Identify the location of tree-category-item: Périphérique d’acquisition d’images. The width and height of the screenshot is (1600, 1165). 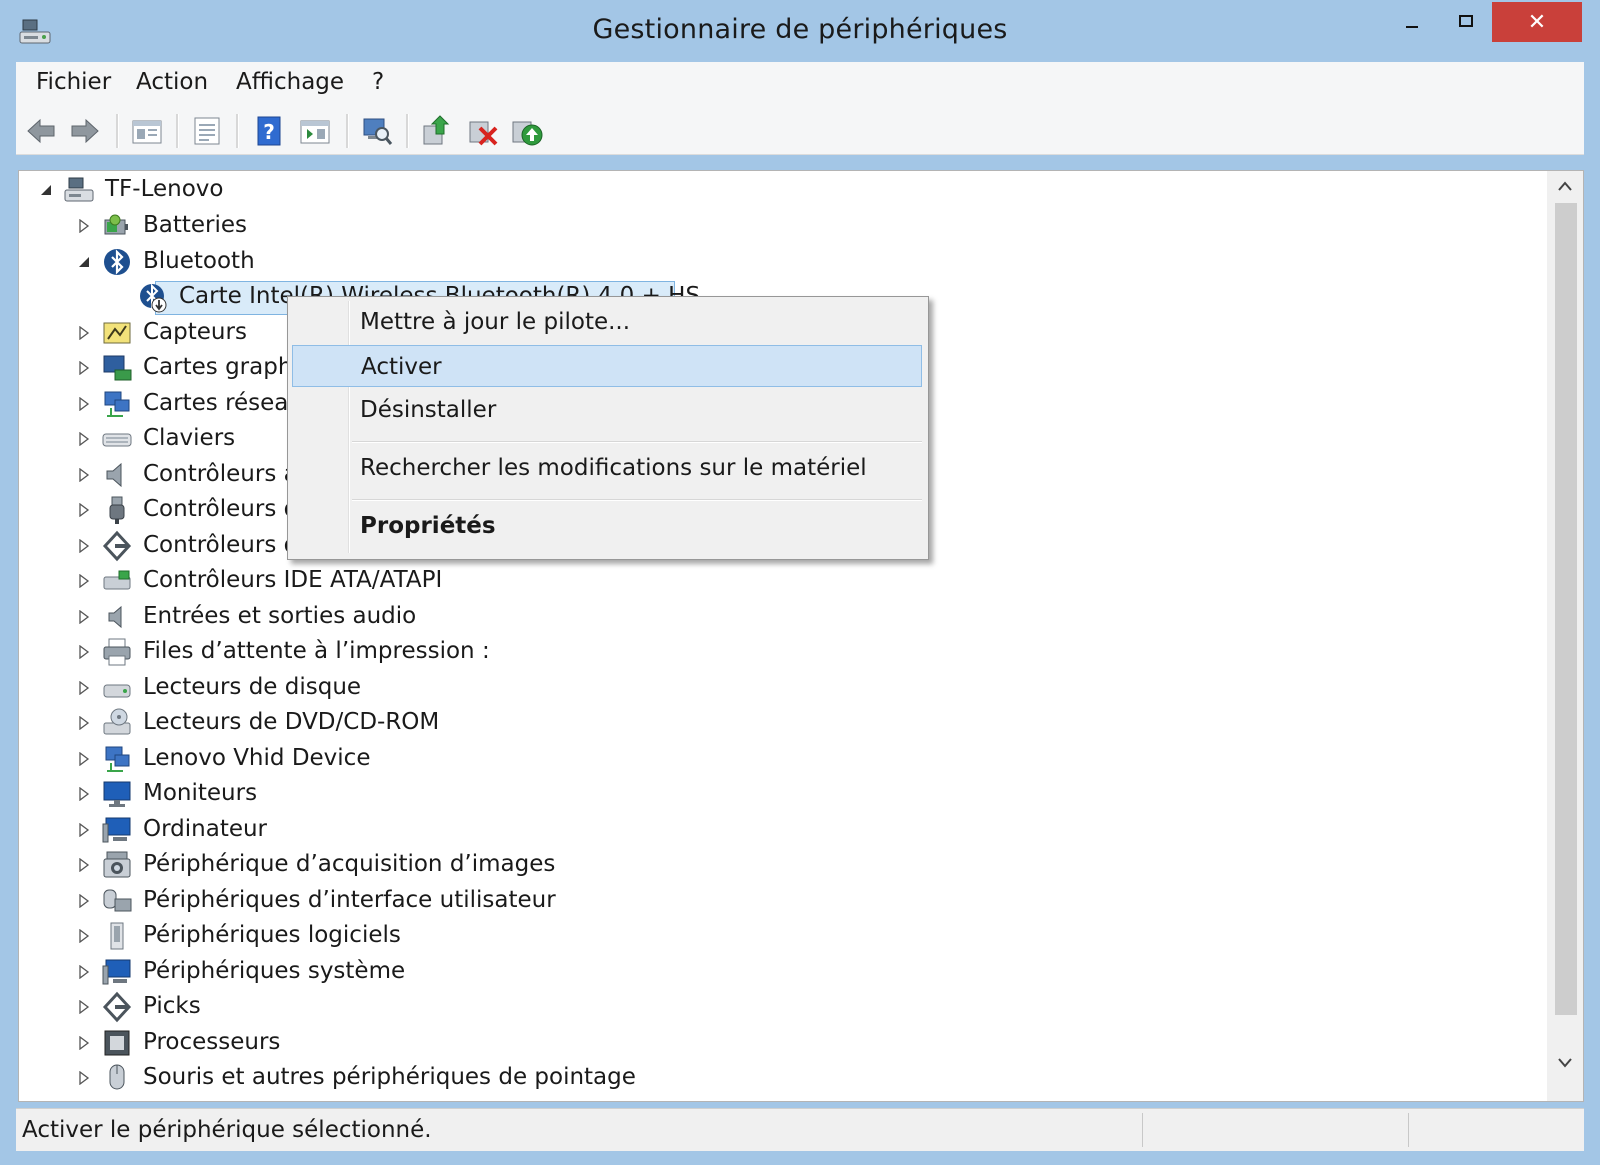
(769, 865).